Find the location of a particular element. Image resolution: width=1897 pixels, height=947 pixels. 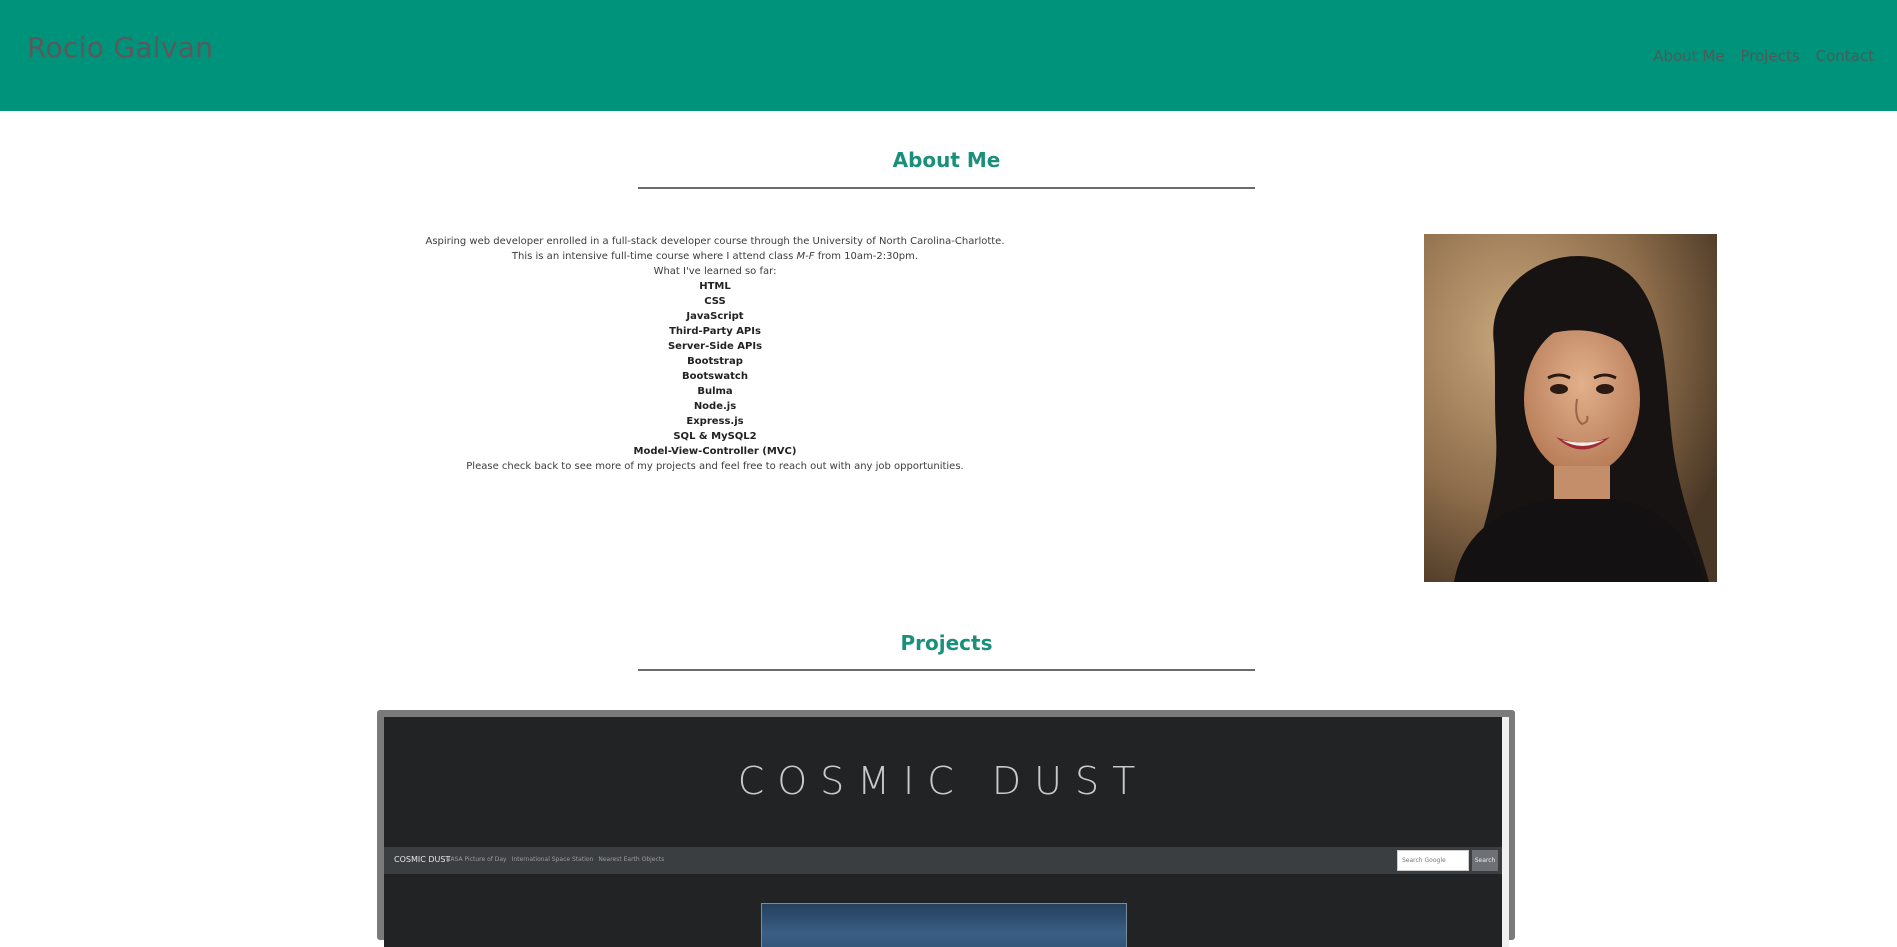

about-divider is located at coordinates (946, 188).